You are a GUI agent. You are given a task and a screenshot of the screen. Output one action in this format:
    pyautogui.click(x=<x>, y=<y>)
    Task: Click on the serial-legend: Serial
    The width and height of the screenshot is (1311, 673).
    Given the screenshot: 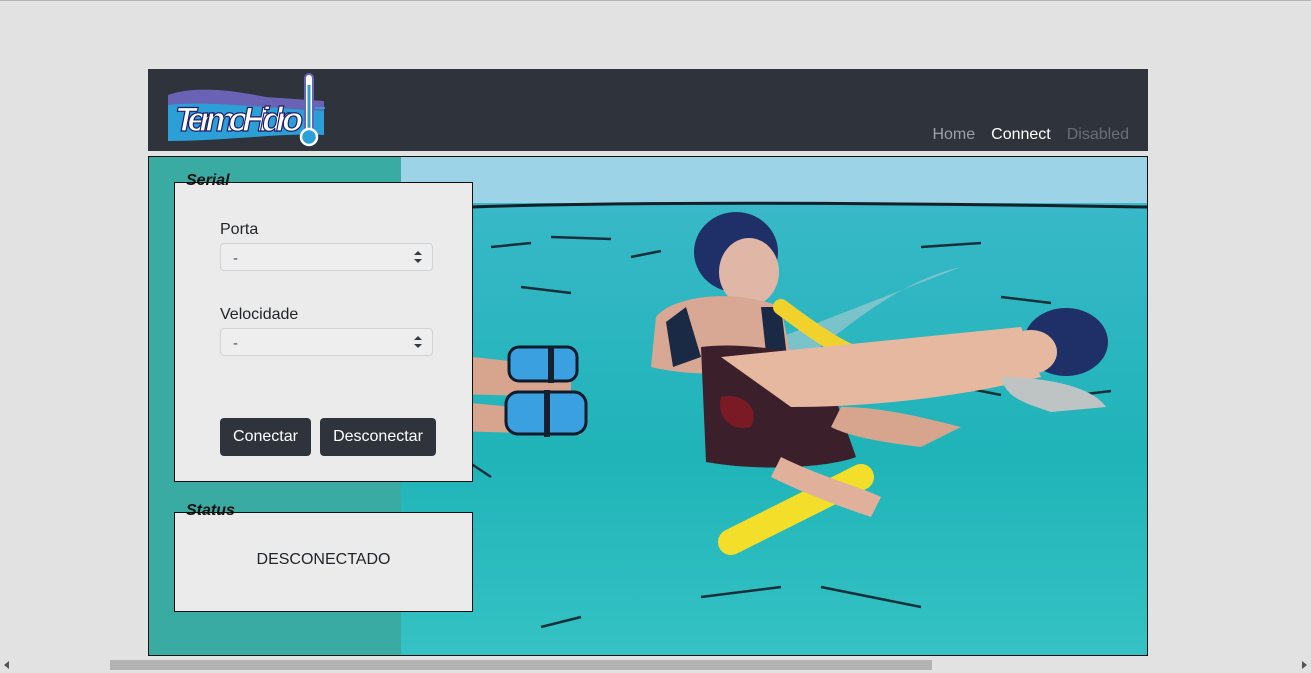 What is the action you would take?
    pyautogui.click(x=208, y=180)
    